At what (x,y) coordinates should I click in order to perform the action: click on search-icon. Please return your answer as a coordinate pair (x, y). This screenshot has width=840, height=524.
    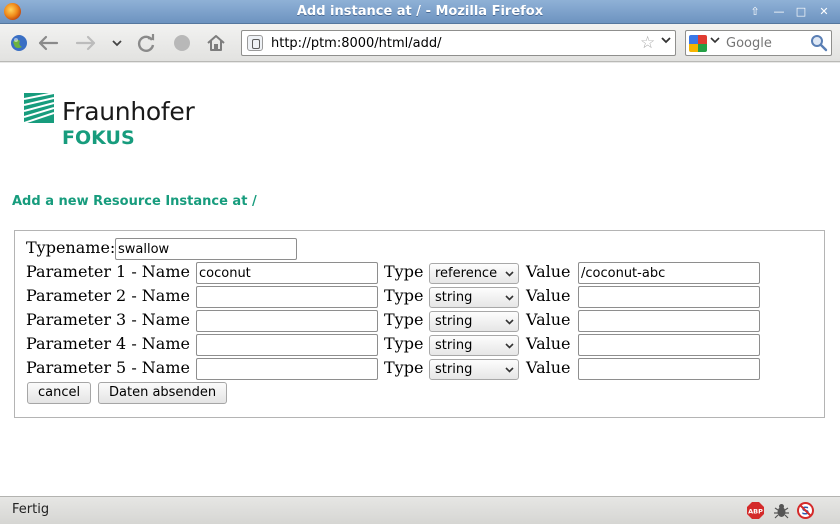
    Looking at the image, I should click on (819, 43).